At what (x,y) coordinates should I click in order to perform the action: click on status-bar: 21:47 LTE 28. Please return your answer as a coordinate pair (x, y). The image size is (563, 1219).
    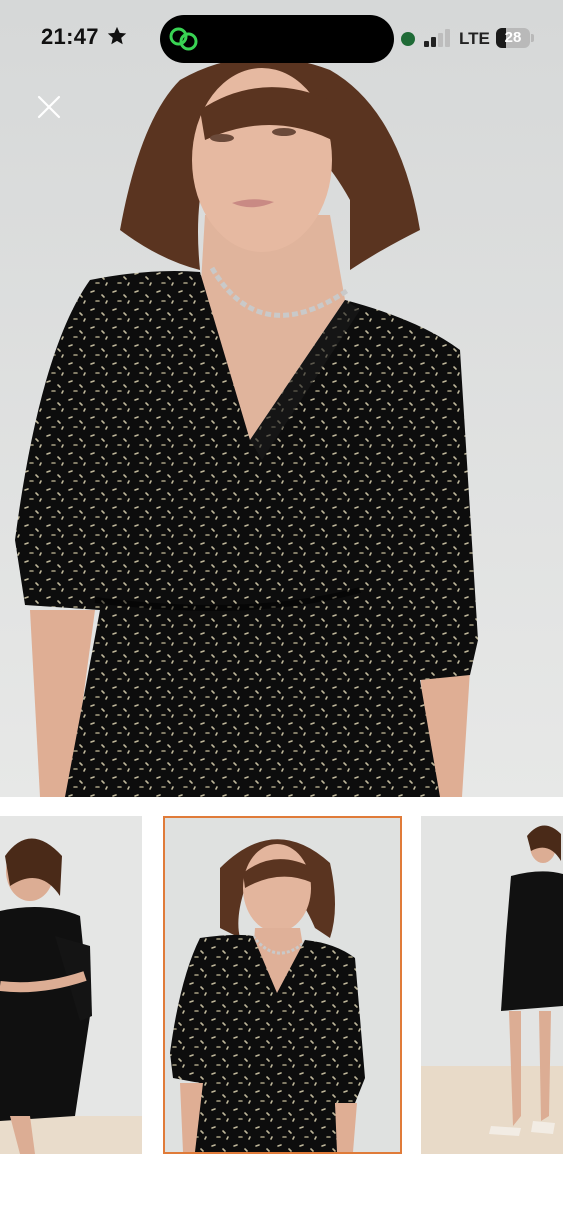
    Looking at the image, I should click on (281, 39).